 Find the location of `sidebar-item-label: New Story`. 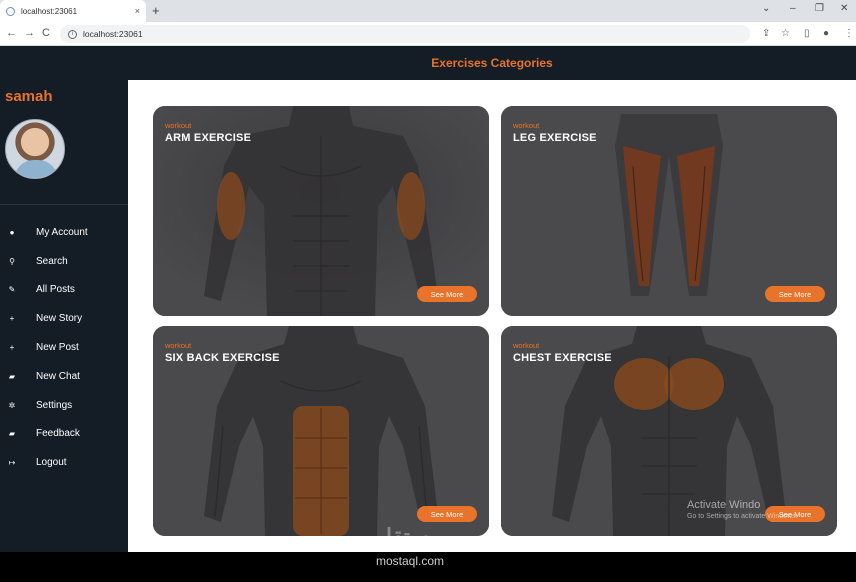

sidebar-item-label: New Story is located at coordinates (59, 319).